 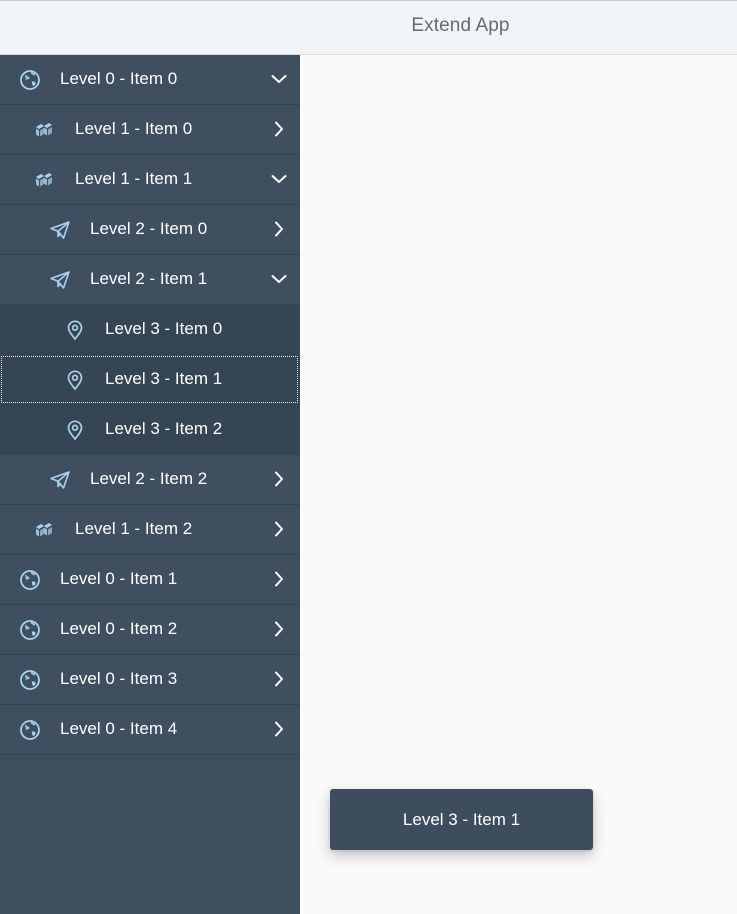 I want to click on nav-item-label: Level 3 - Item 2, so click(x=164, y=428).